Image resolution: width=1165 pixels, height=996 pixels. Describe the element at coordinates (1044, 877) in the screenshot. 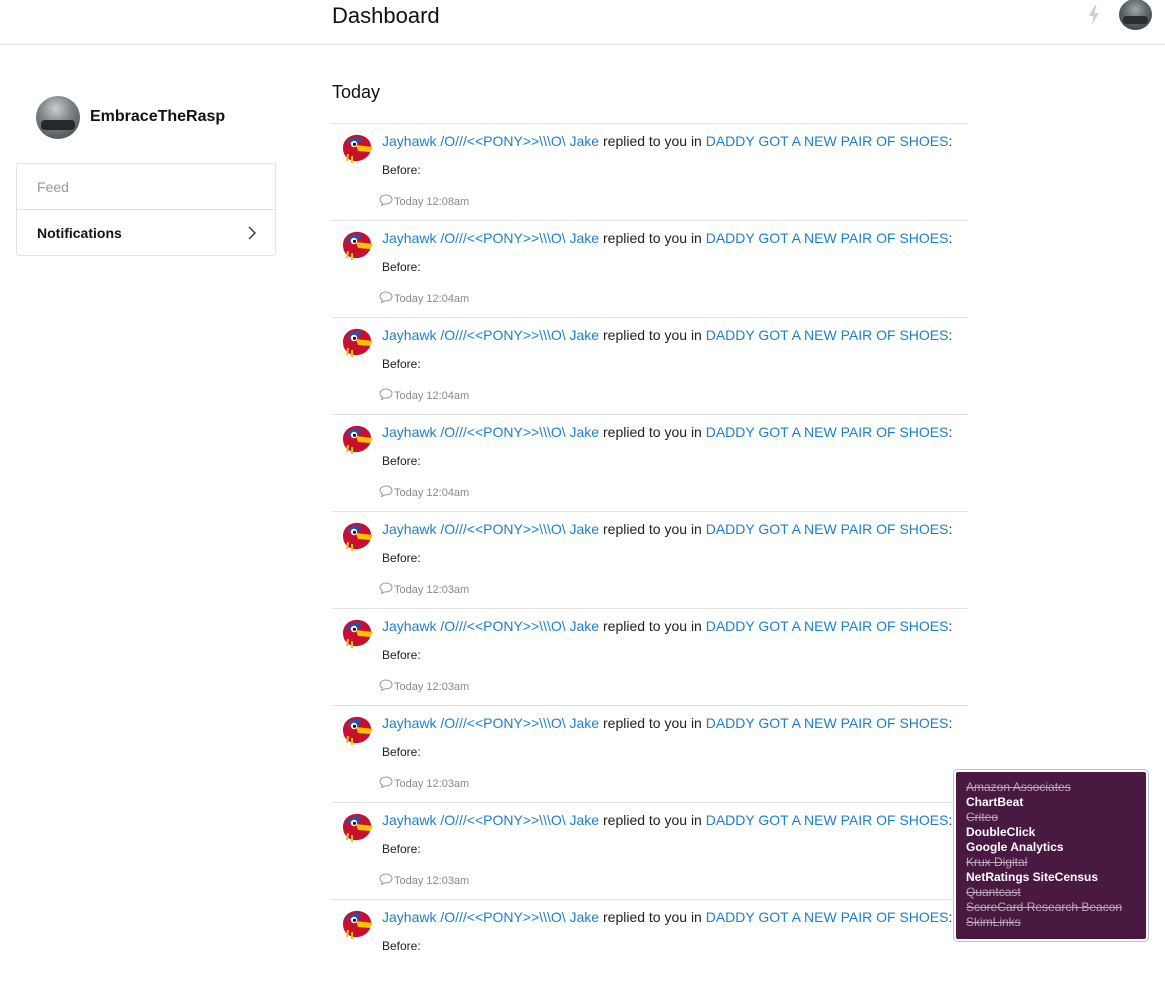

I see `tracker-item: NetRatings SiteCensus` at that location.